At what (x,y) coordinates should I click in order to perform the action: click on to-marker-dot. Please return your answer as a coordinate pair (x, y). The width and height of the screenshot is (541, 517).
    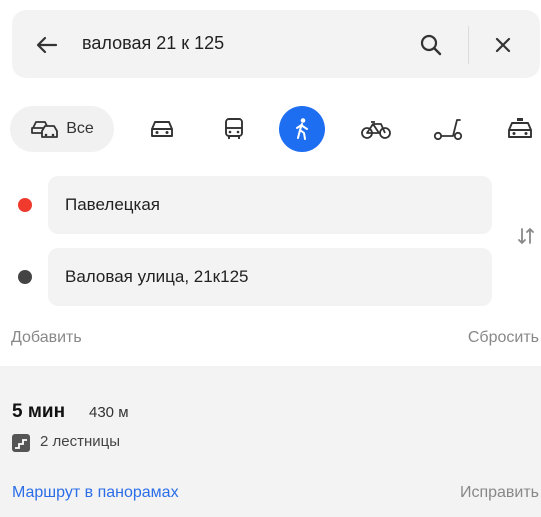
    Looking at the image, I should click on (25, 277).